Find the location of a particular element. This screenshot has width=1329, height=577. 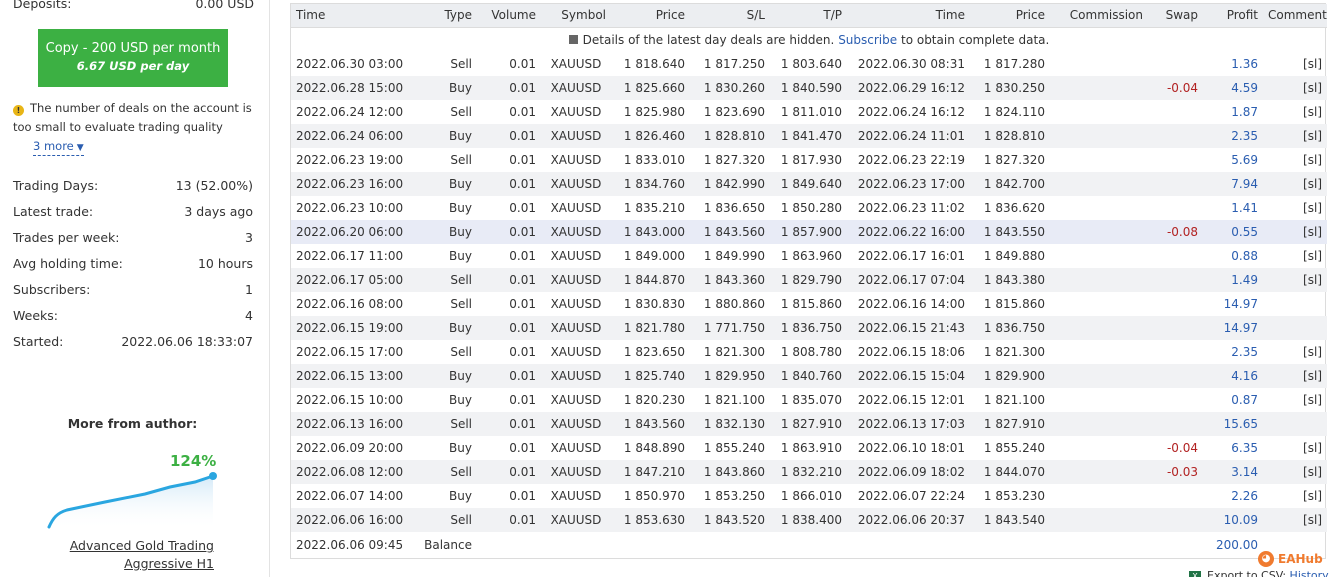

col-header-tp: T/P is located at coordinates (808, 16).